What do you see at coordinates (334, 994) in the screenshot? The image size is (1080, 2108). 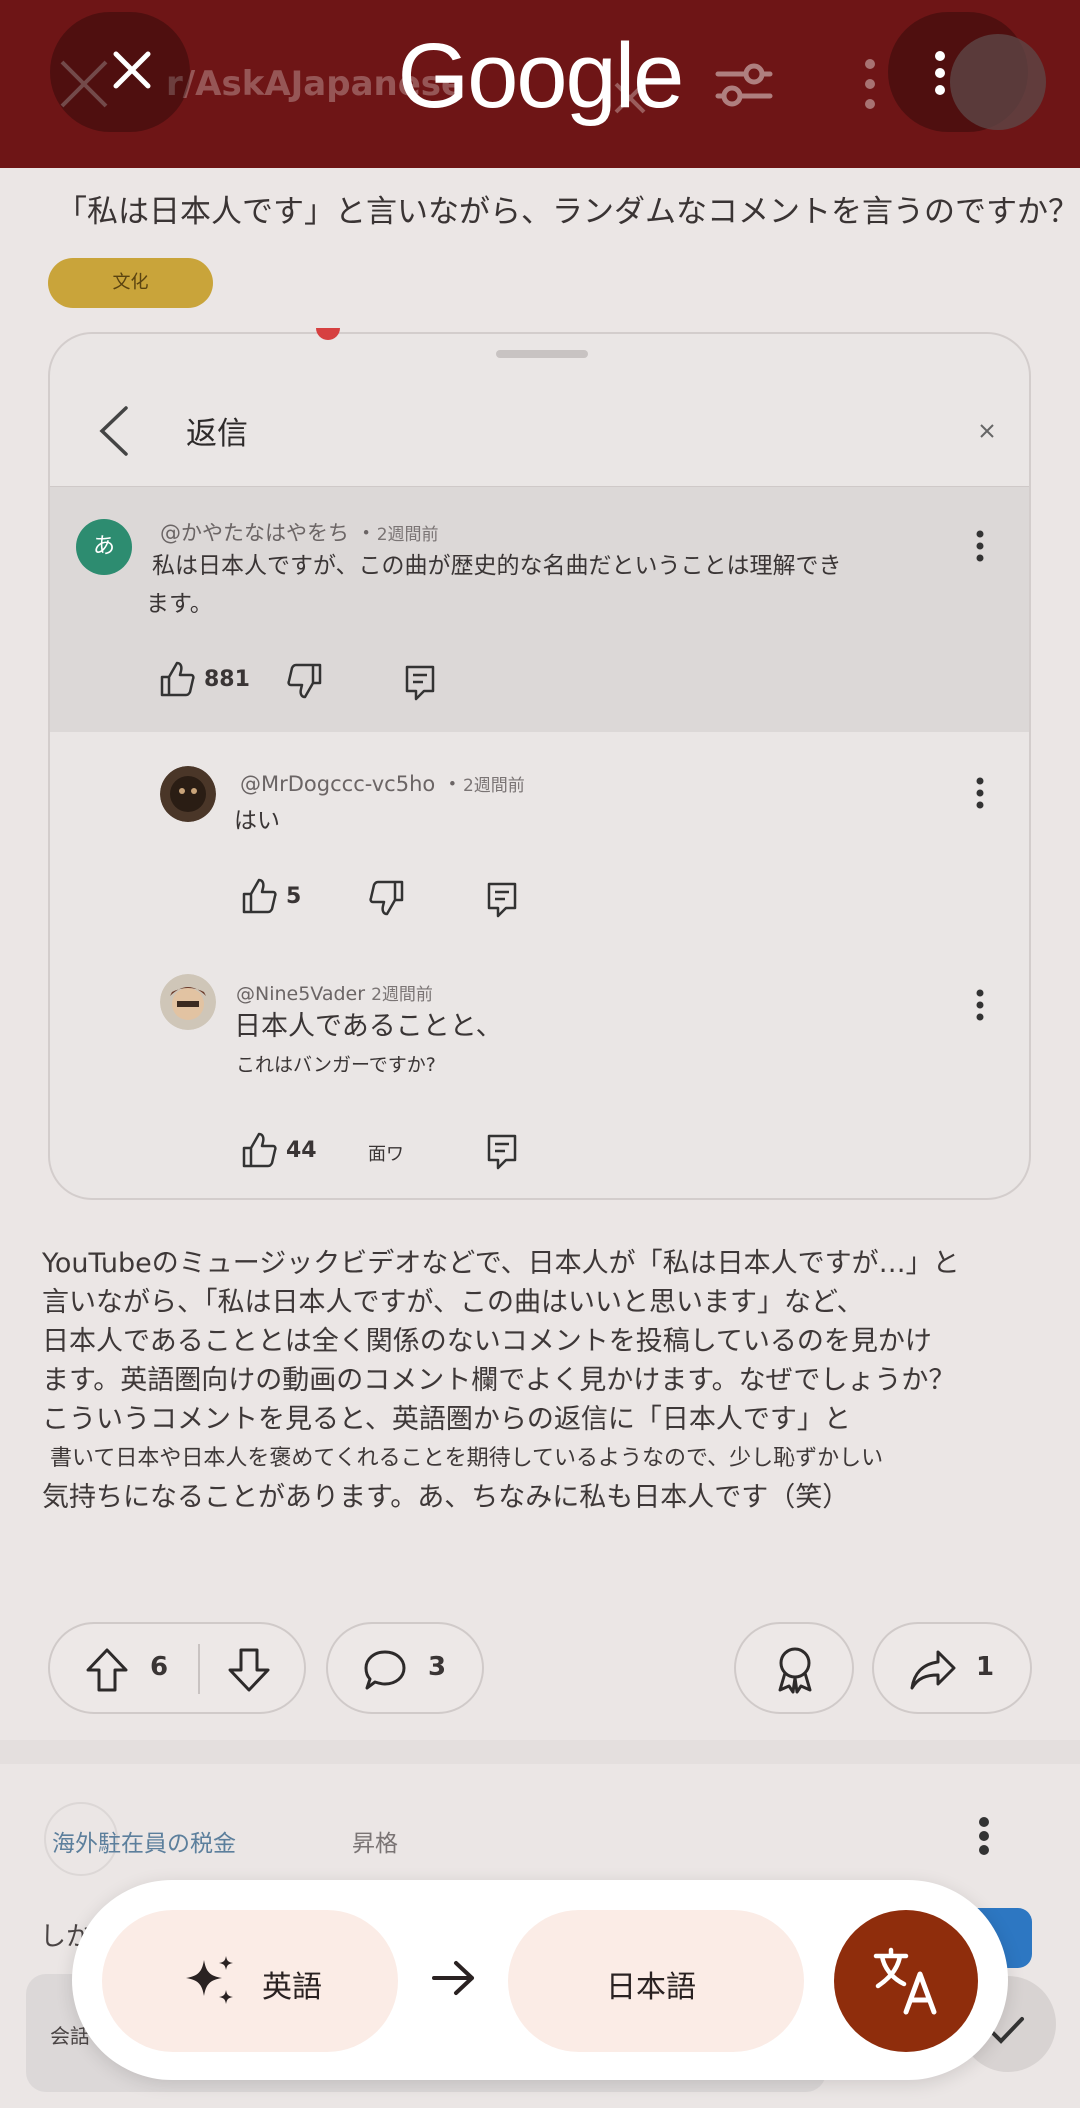 I see `comment-author: @Nine5Vader 2週間前` at bounding box center [334, 994].